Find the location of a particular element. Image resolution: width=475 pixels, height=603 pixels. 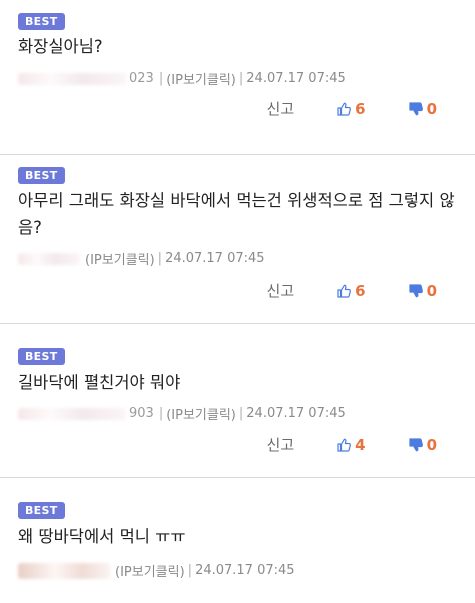

comment-text: 화장실아님? is located at coordinates (60, 46).